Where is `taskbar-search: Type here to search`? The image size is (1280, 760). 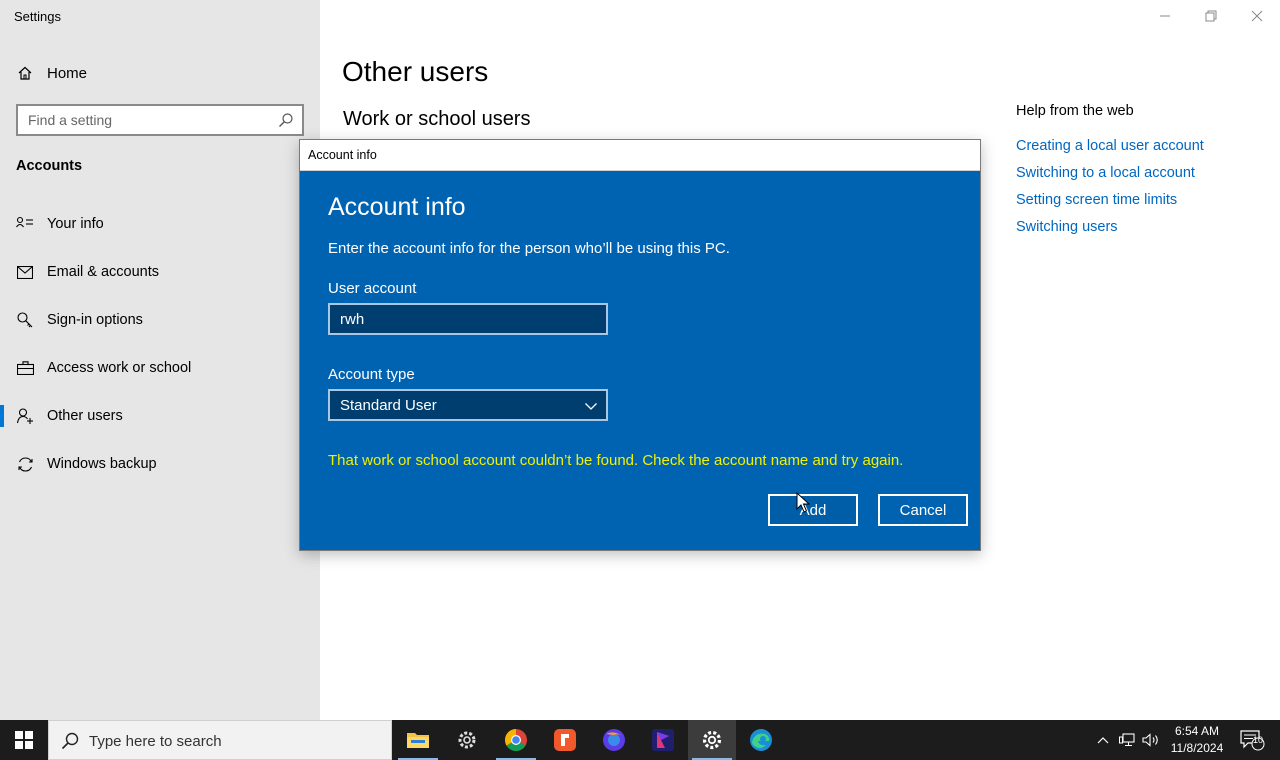
taskbar-search: Type here to search is located at coordinates (220, 740).